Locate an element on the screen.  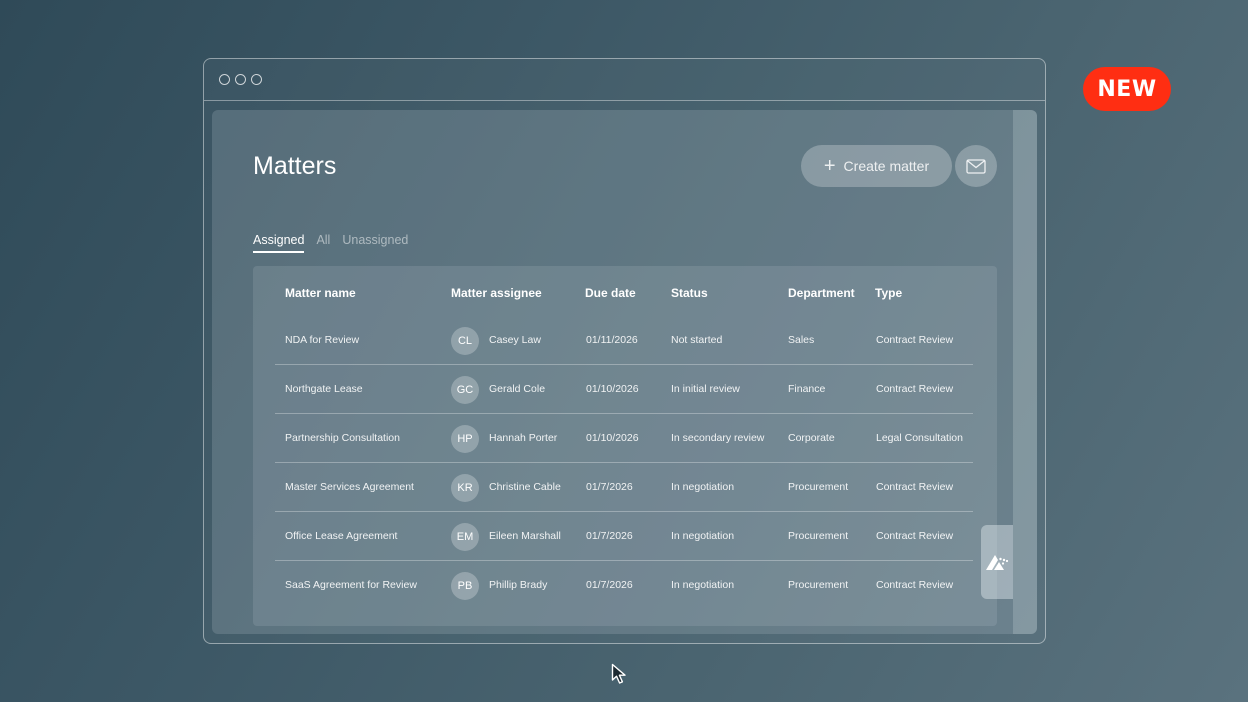
department-cell: Corporate is located at coordinates (811, 438).